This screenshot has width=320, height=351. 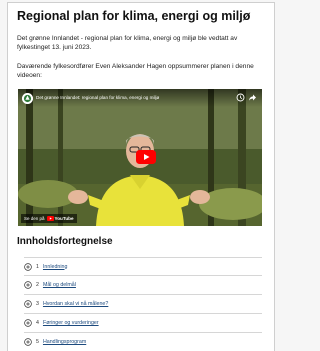 What do you see at coordinates (146, 157) in the screenshot?
I see `youtube-play-button-icon` at bounding box center [146, 157].